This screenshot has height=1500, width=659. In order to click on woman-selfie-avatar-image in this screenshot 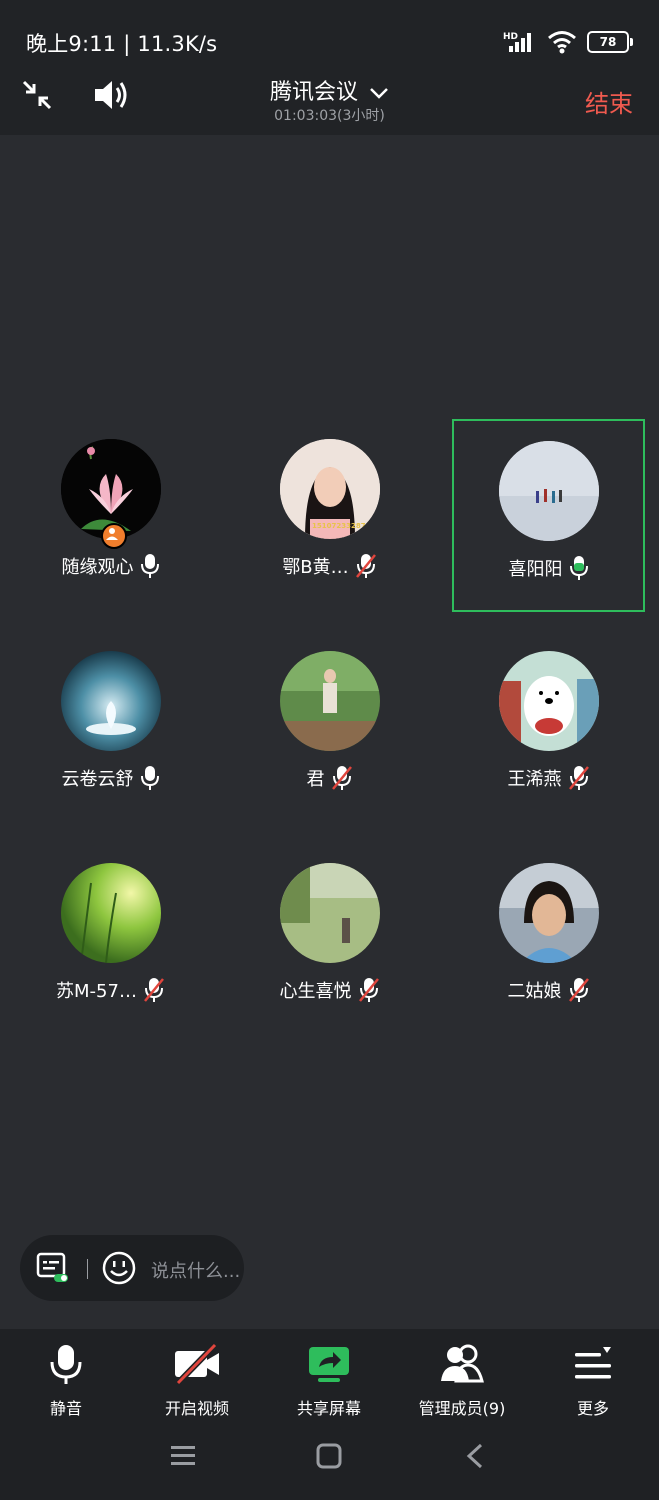, I will do `click(548, 913)`.